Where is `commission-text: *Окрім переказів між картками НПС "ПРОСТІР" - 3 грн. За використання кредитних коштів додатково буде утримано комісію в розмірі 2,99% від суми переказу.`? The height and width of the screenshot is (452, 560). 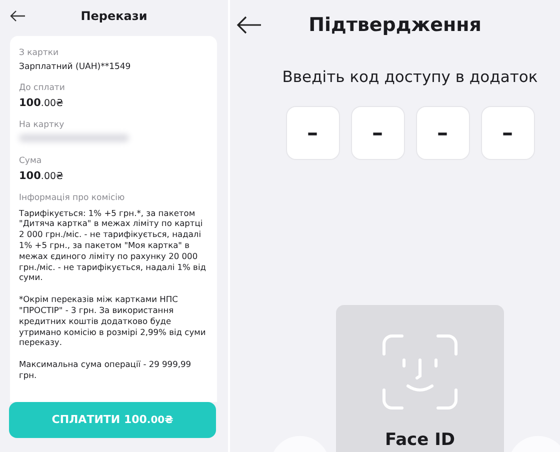
commission-text: *Окрім переказів між картками НПС "ПРОСТІР" - 3 грн. За використання кредитних коштів додатково буде утримано комісію в розмірі 2,99% від суми переказу. is located at coordinates (113, 321).